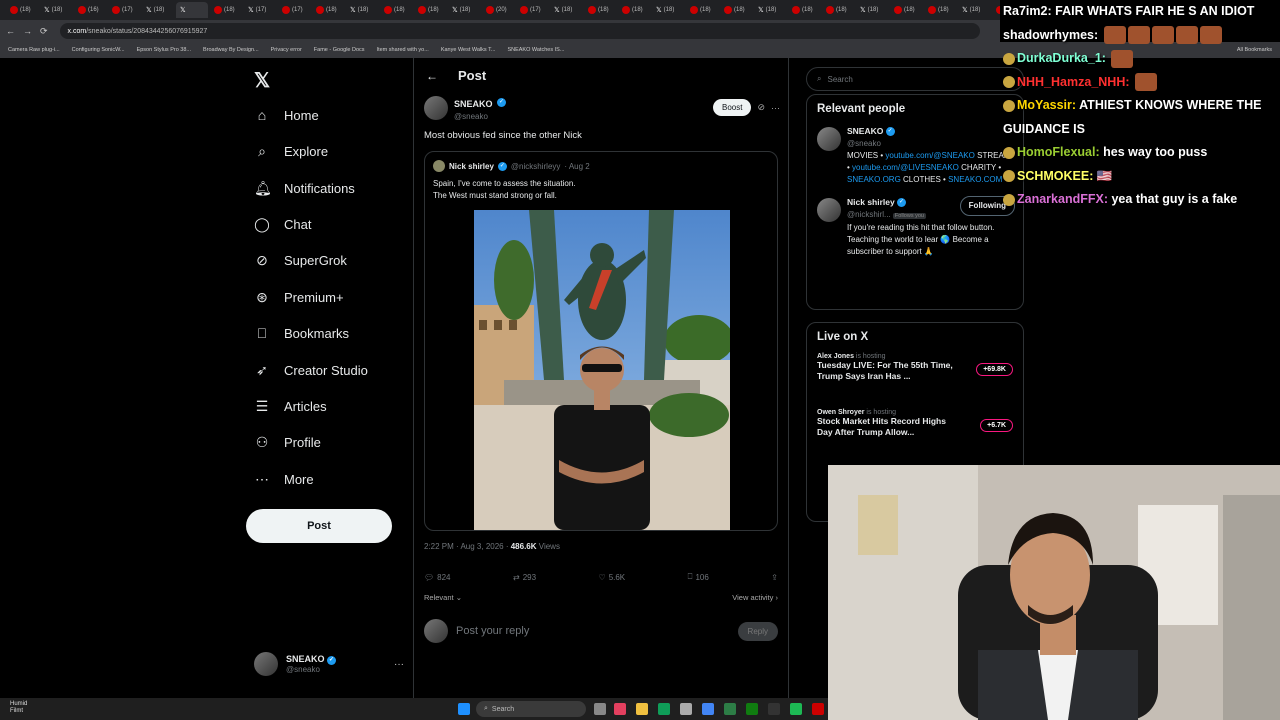  I want to click on url-input: x.com /sneako/status/2084344256076915927, so click(519, 31).